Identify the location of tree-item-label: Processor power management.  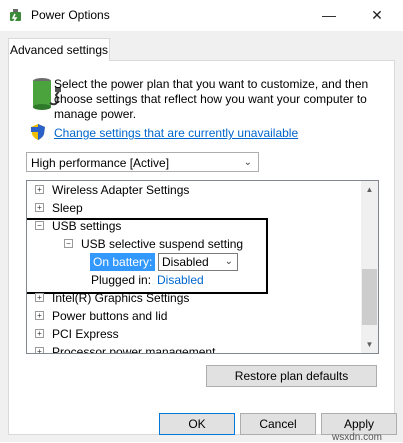
(134, 349).